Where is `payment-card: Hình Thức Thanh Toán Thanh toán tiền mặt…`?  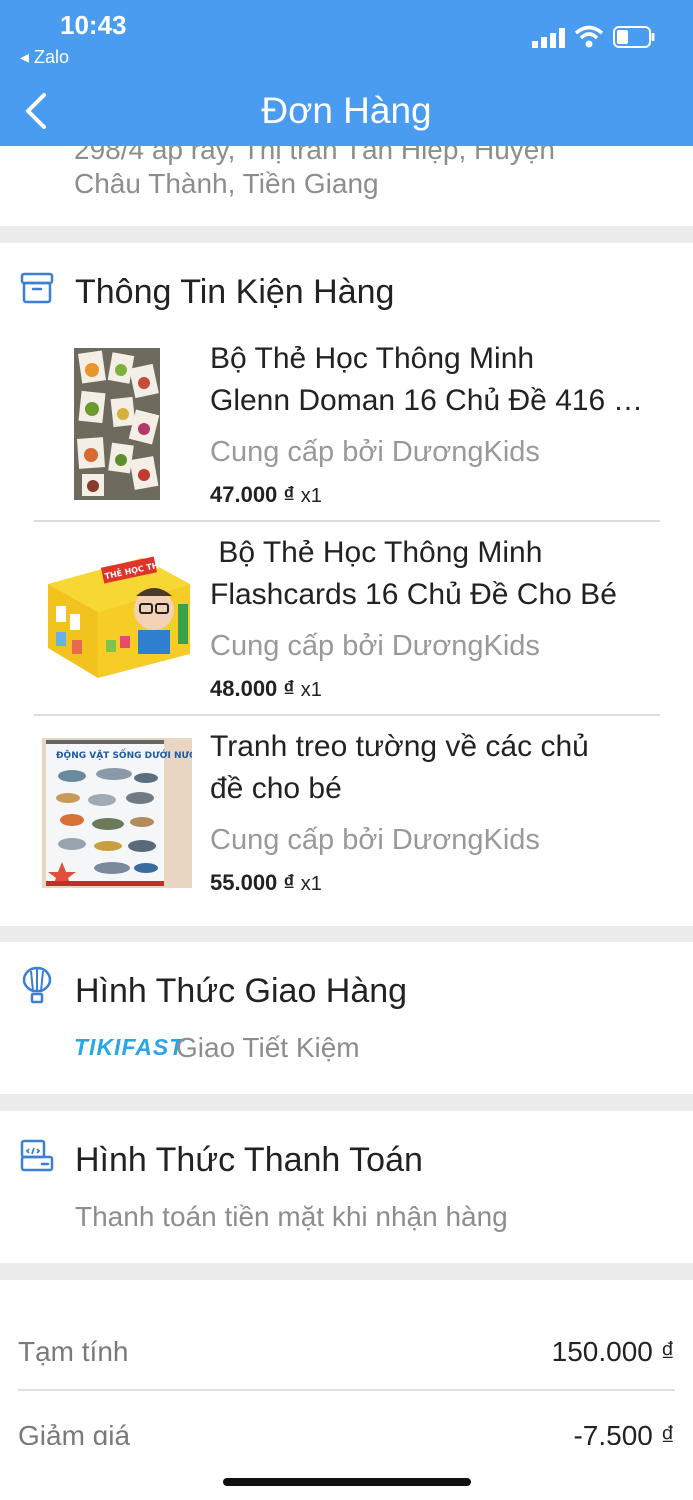 payment-card: Hình Thức Thanh Toán Thanh toán tiền mặt… is located at coordinates (346, 1187).